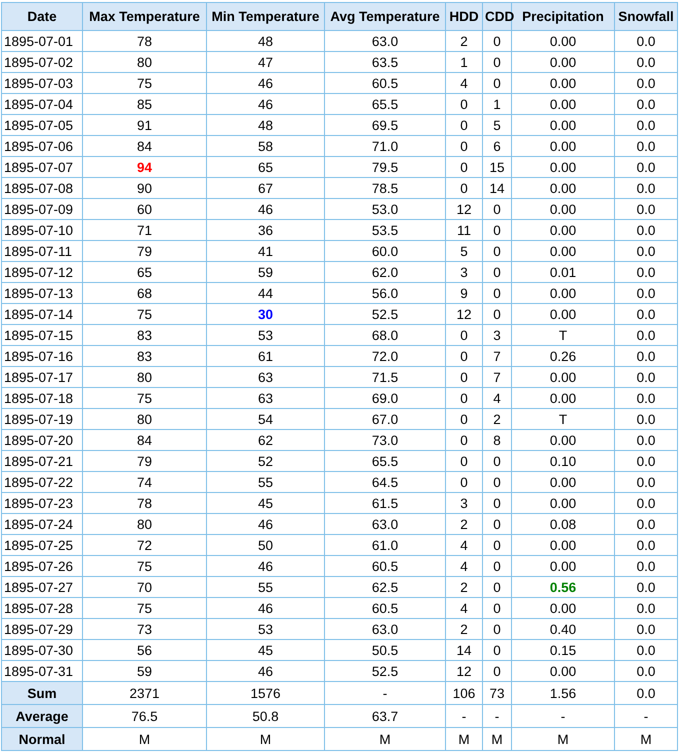  What do you see at coordinates (144, 251) in the screenshot?
I see `table-cell: 79` at bounding box center [144, 251].